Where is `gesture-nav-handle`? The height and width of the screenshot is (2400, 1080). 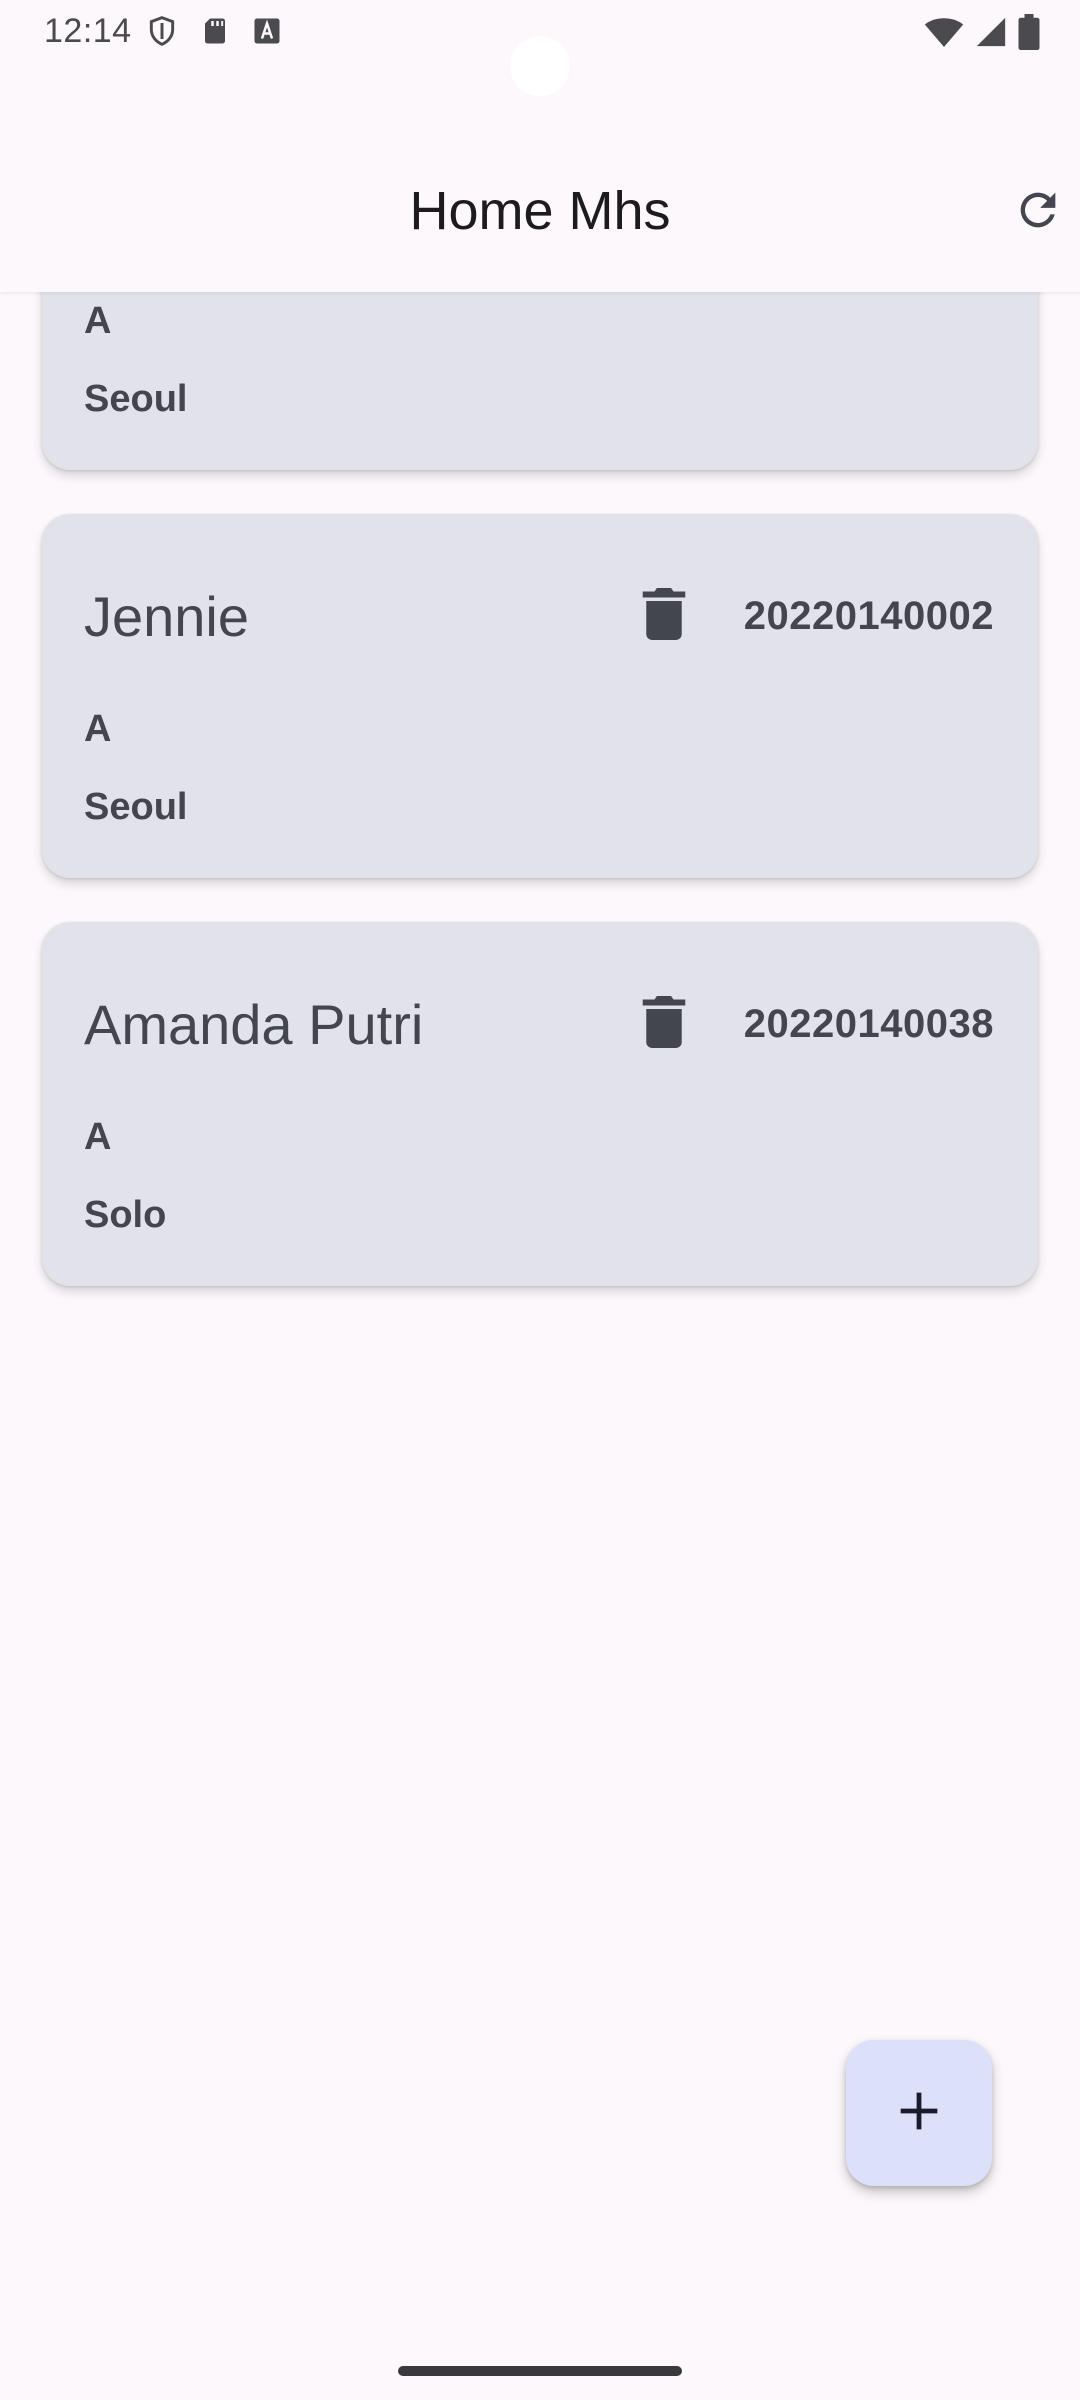 gesture-nav-handle is located at coordinates (540, 2371).